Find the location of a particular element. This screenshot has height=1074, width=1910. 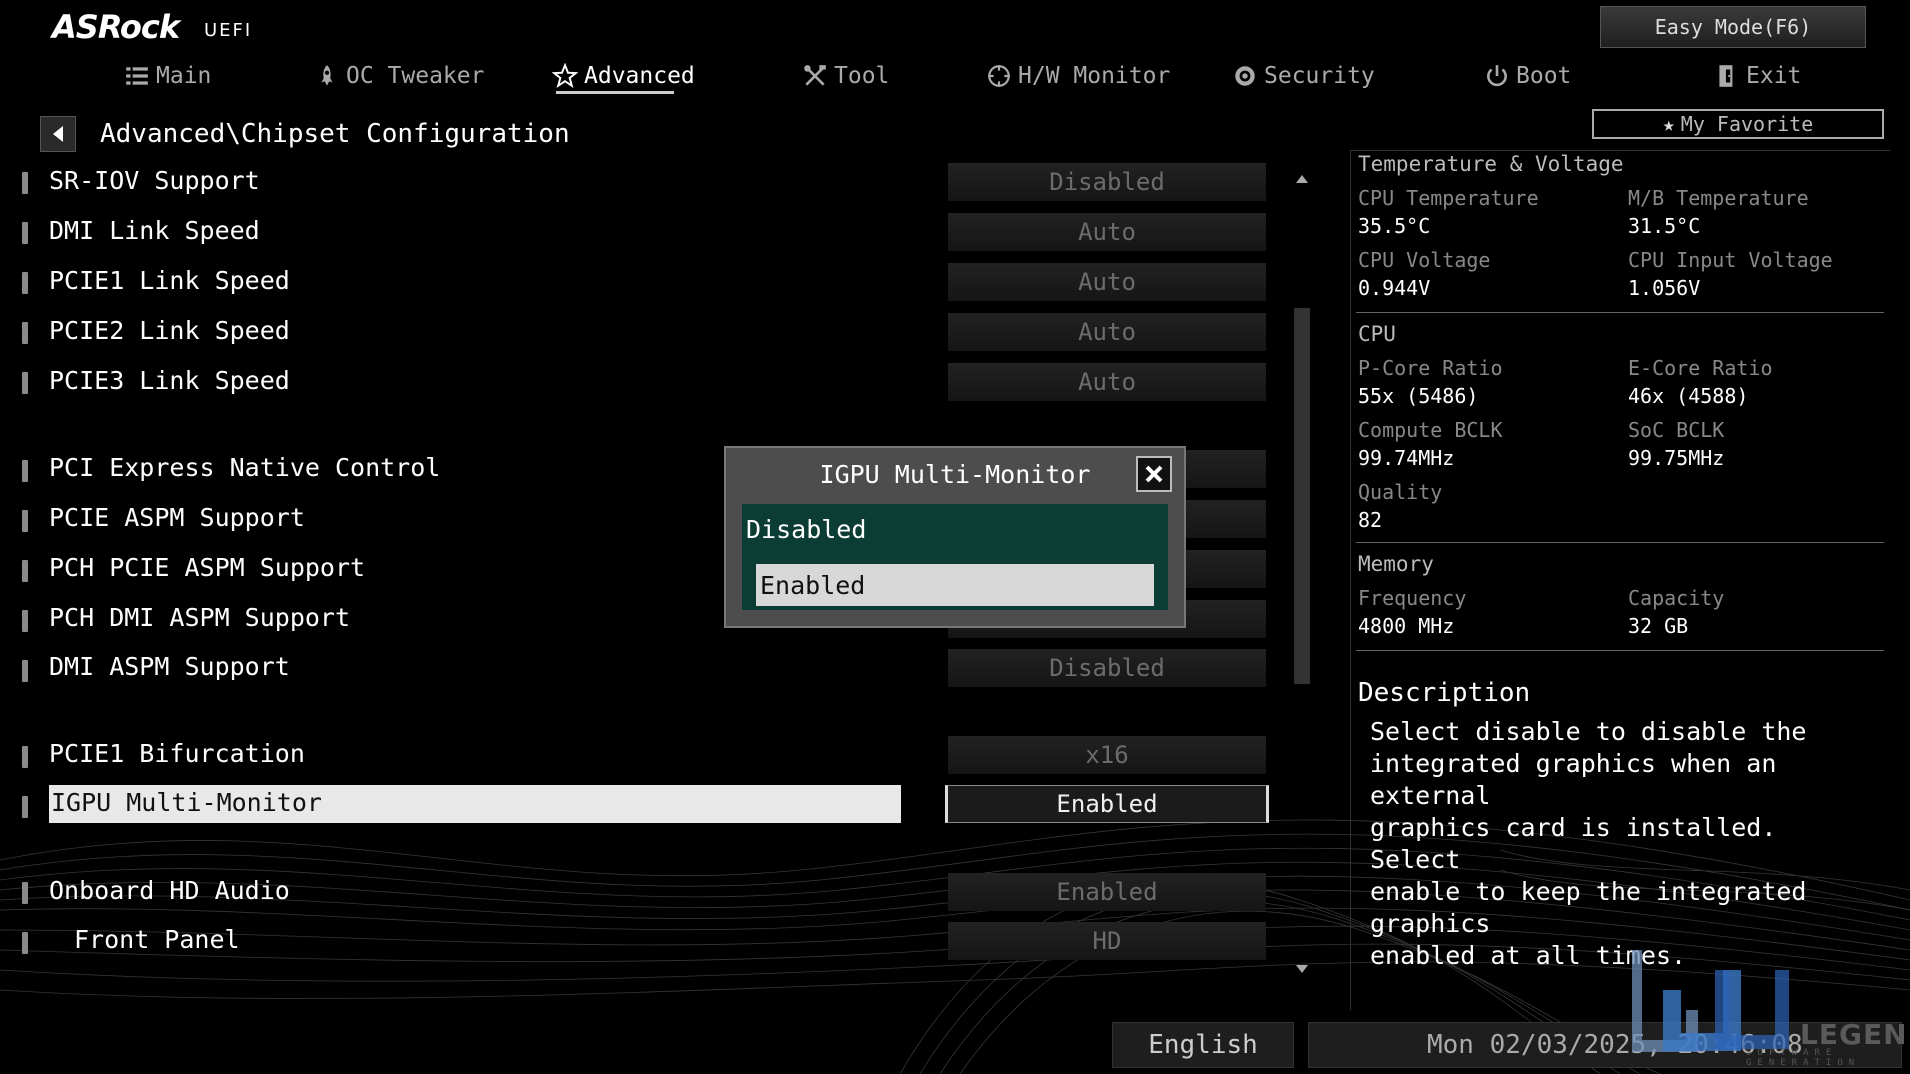

tools-icon is located at coordinates (815, 75).